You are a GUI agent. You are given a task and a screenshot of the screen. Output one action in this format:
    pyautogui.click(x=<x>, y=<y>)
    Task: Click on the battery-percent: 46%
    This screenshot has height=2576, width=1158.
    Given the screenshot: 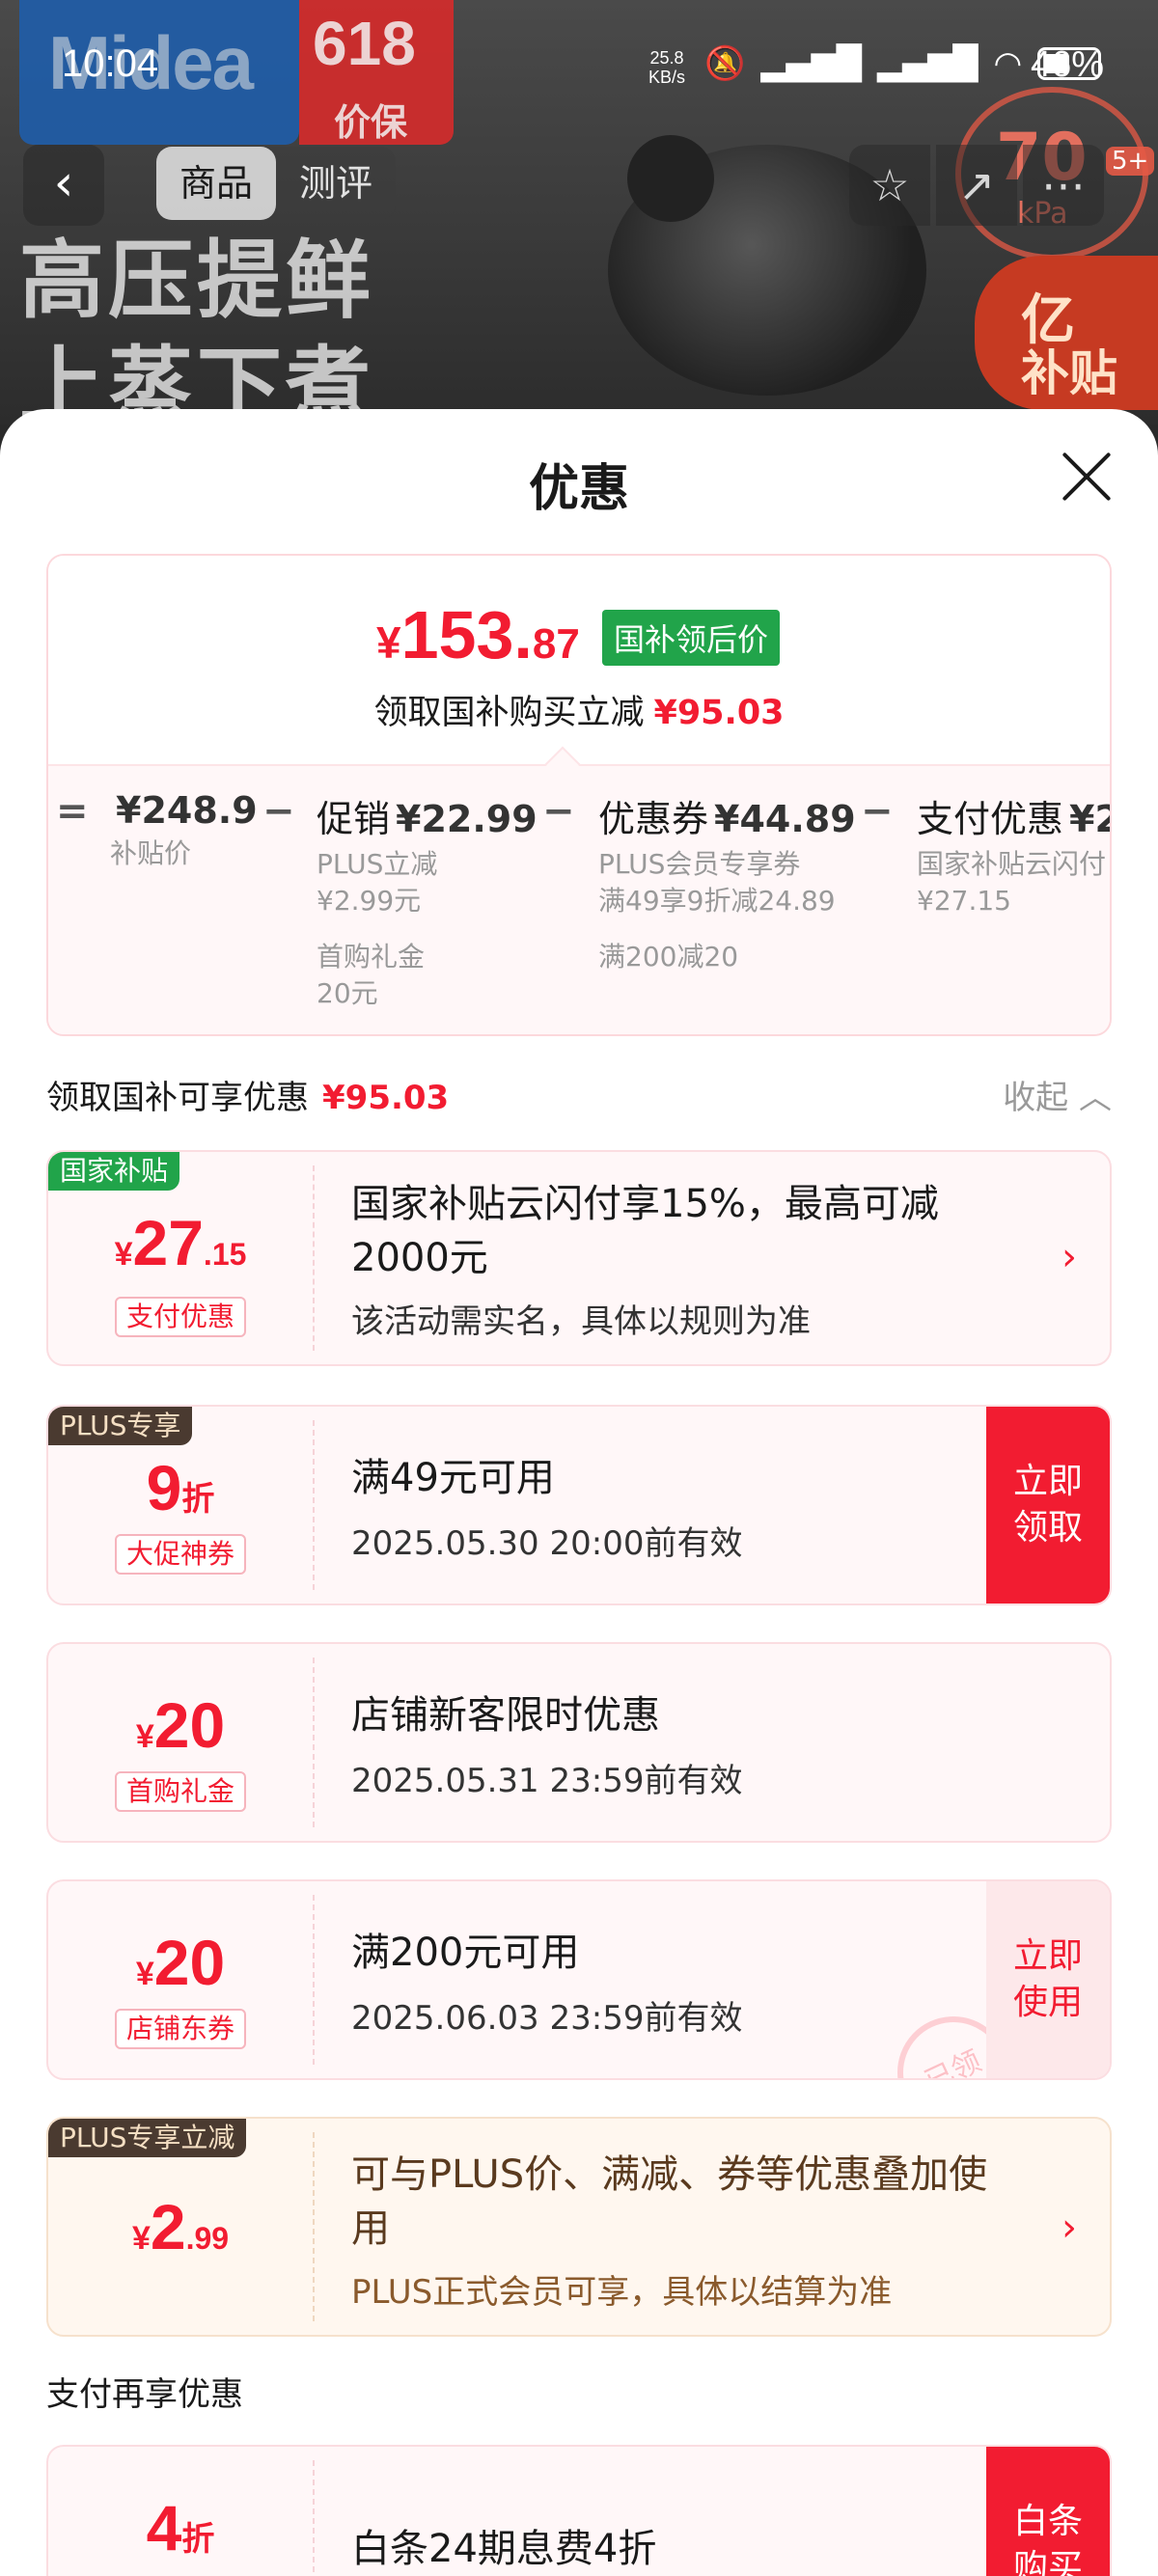 What is the action you would take?
    pyautogui.click(x=1068, y=64)
    